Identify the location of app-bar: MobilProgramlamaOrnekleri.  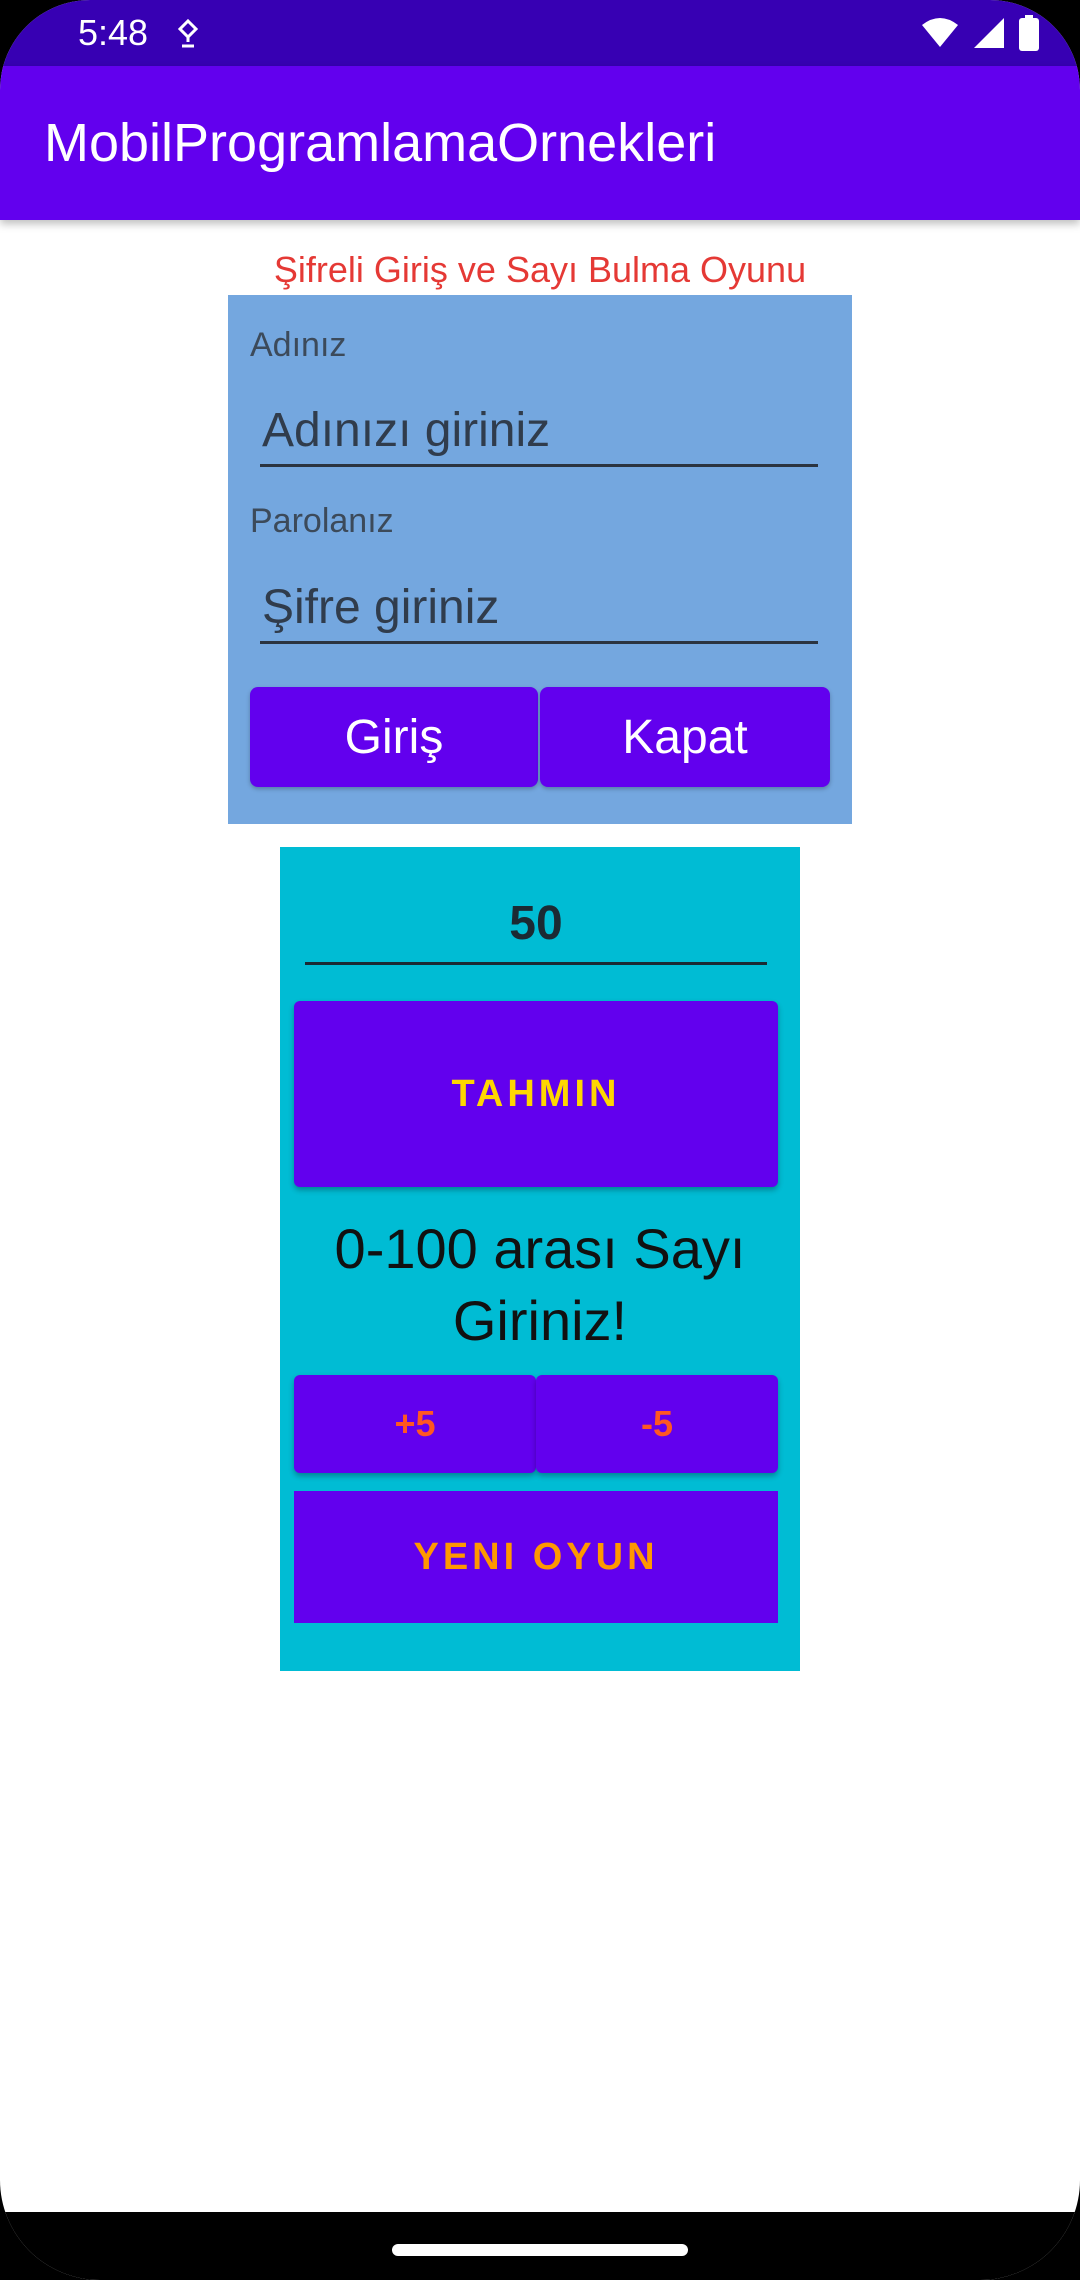
(540, 143).